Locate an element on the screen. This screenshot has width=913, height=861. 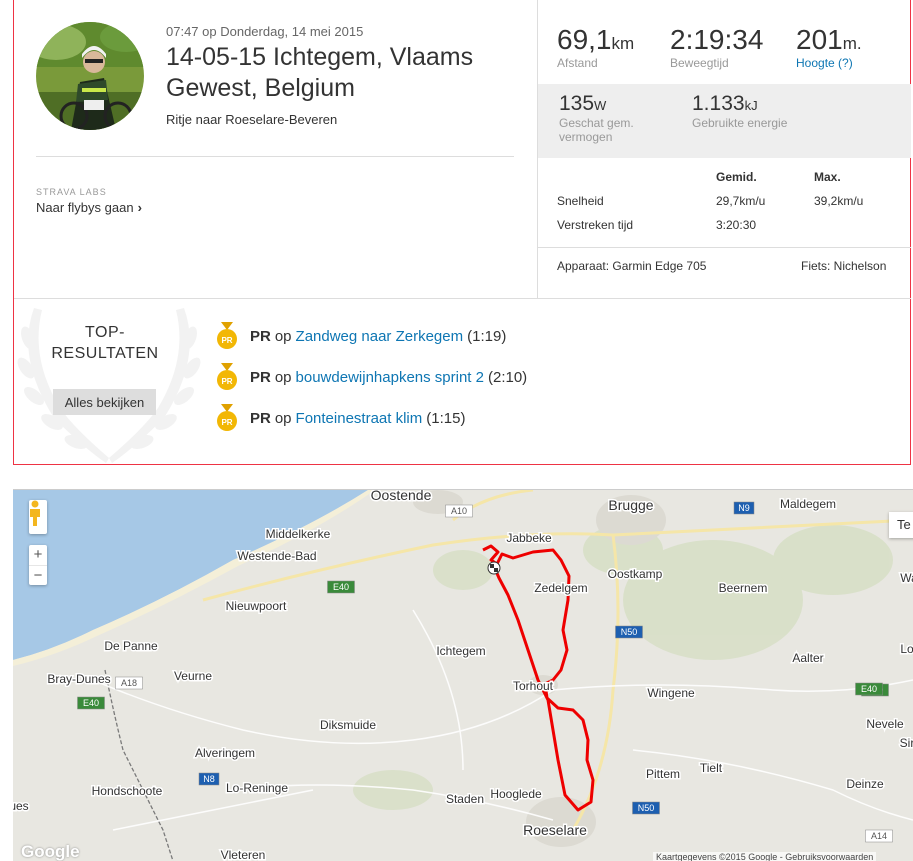
sea is located at coordinates (190, 575).